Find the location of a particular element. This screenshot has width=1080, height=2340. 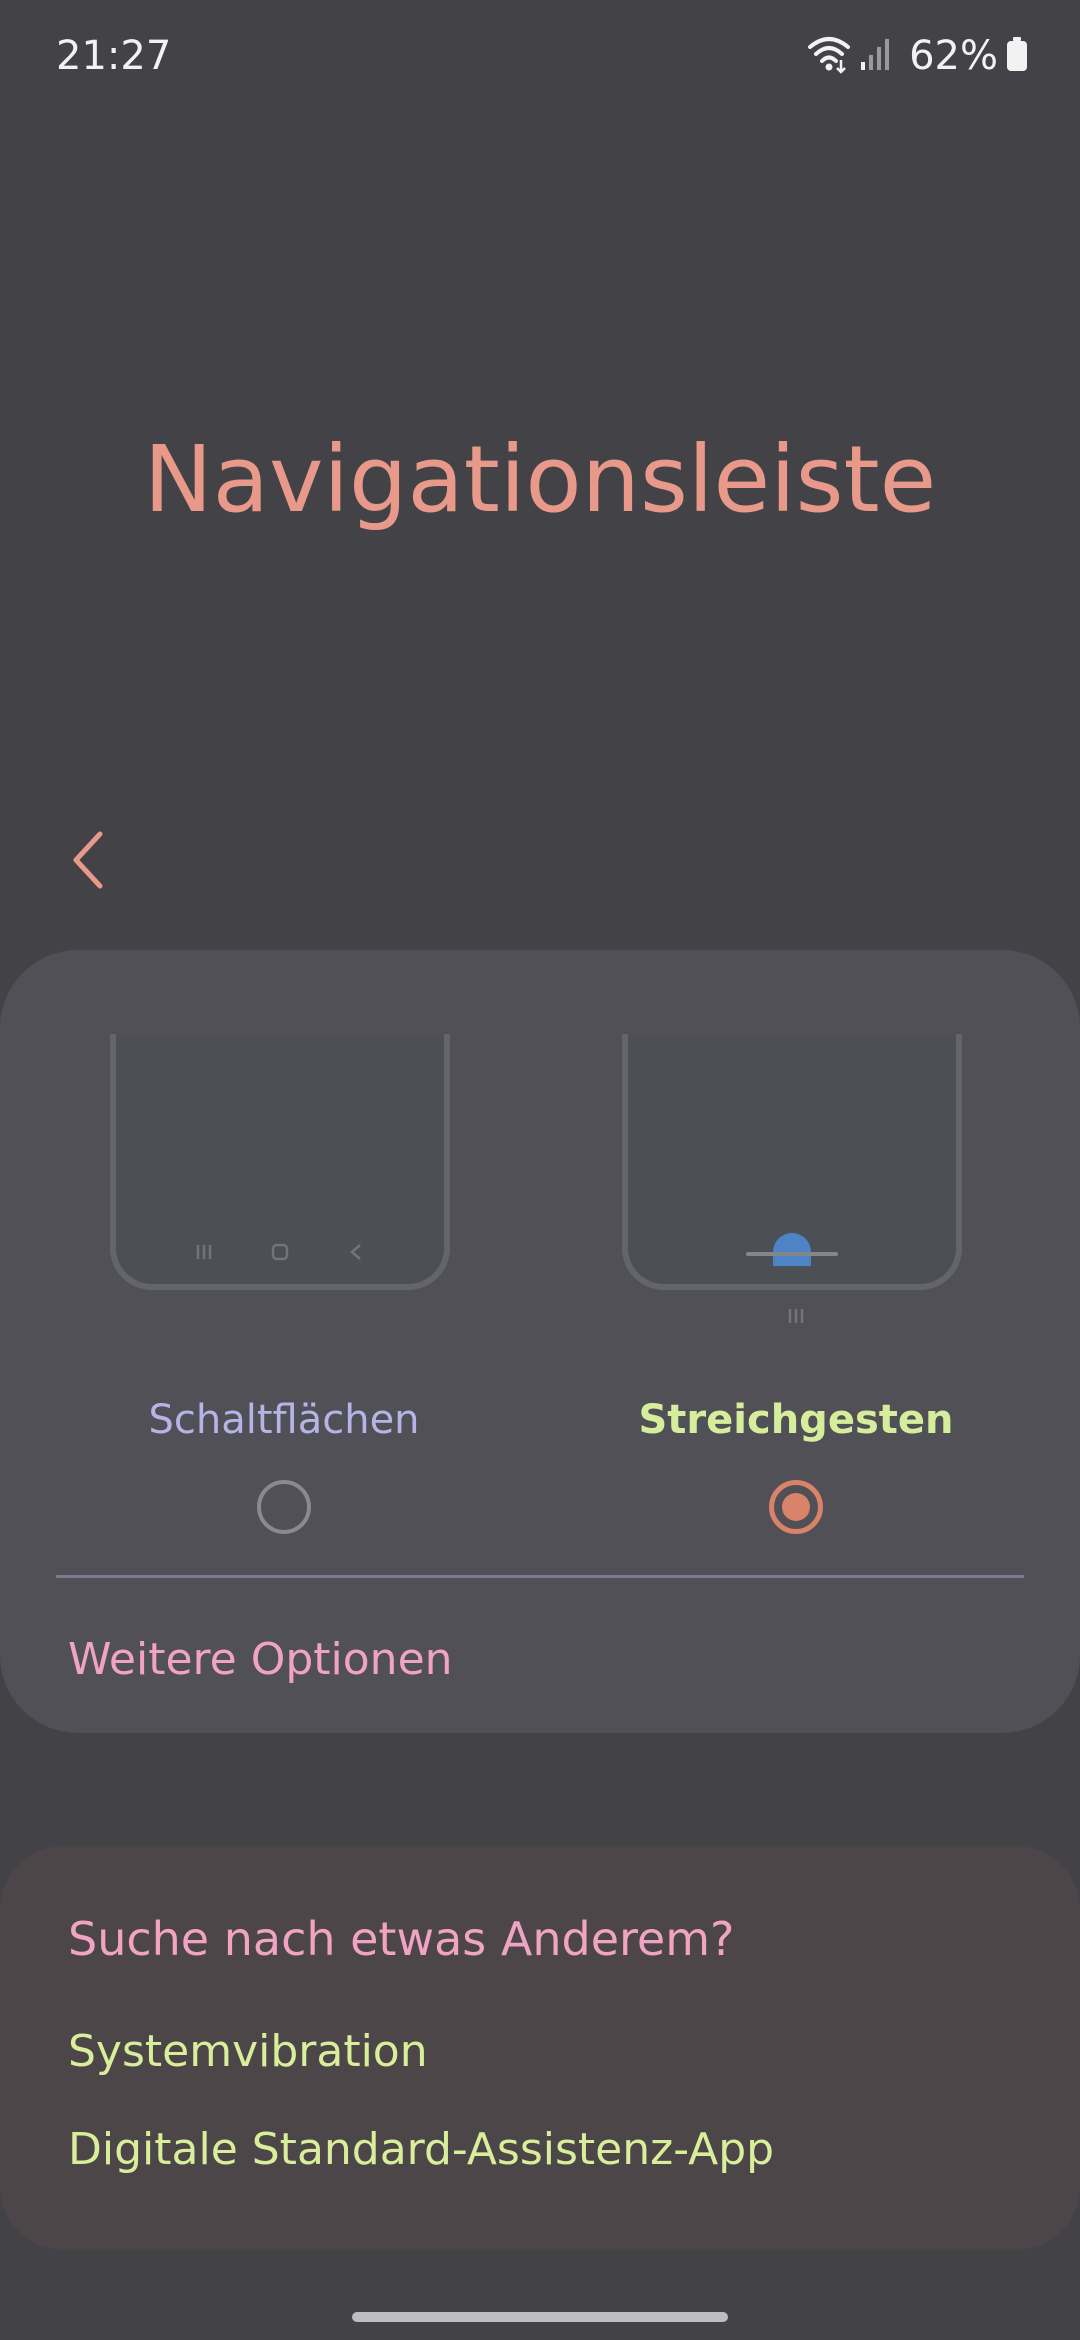

status-time: 21:27 is located at coordinates (114, 56).